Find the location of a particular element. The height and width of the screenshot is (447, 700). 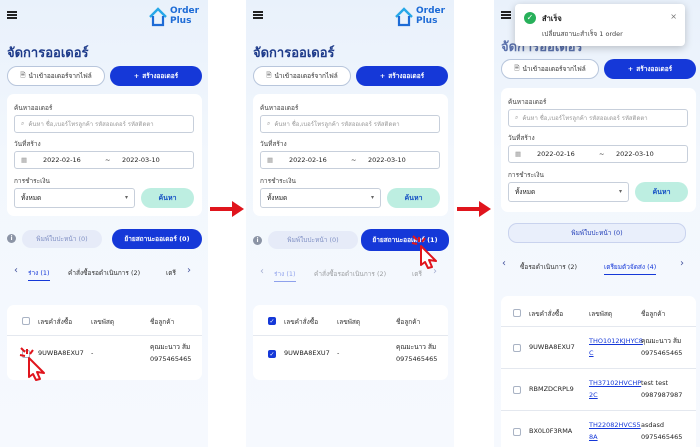

tab-pending: ซื้อรอดำเนินการ (2) is located at coordinates (548, 267).